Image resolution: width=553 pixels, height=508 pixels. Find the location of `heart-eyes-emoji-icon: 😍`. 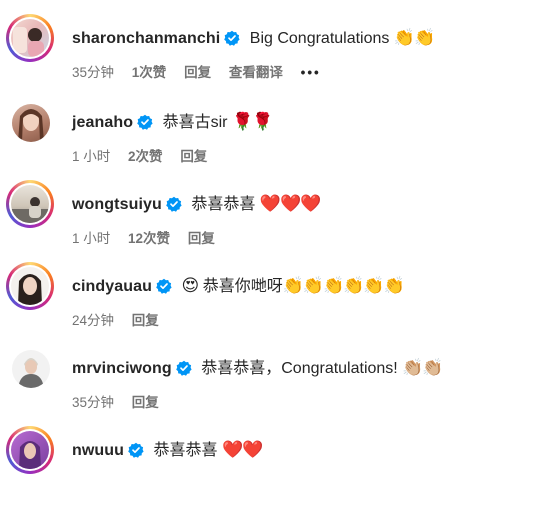

heart-eyes-emoji-icon: 😍 is located at coordinates (190, 285).